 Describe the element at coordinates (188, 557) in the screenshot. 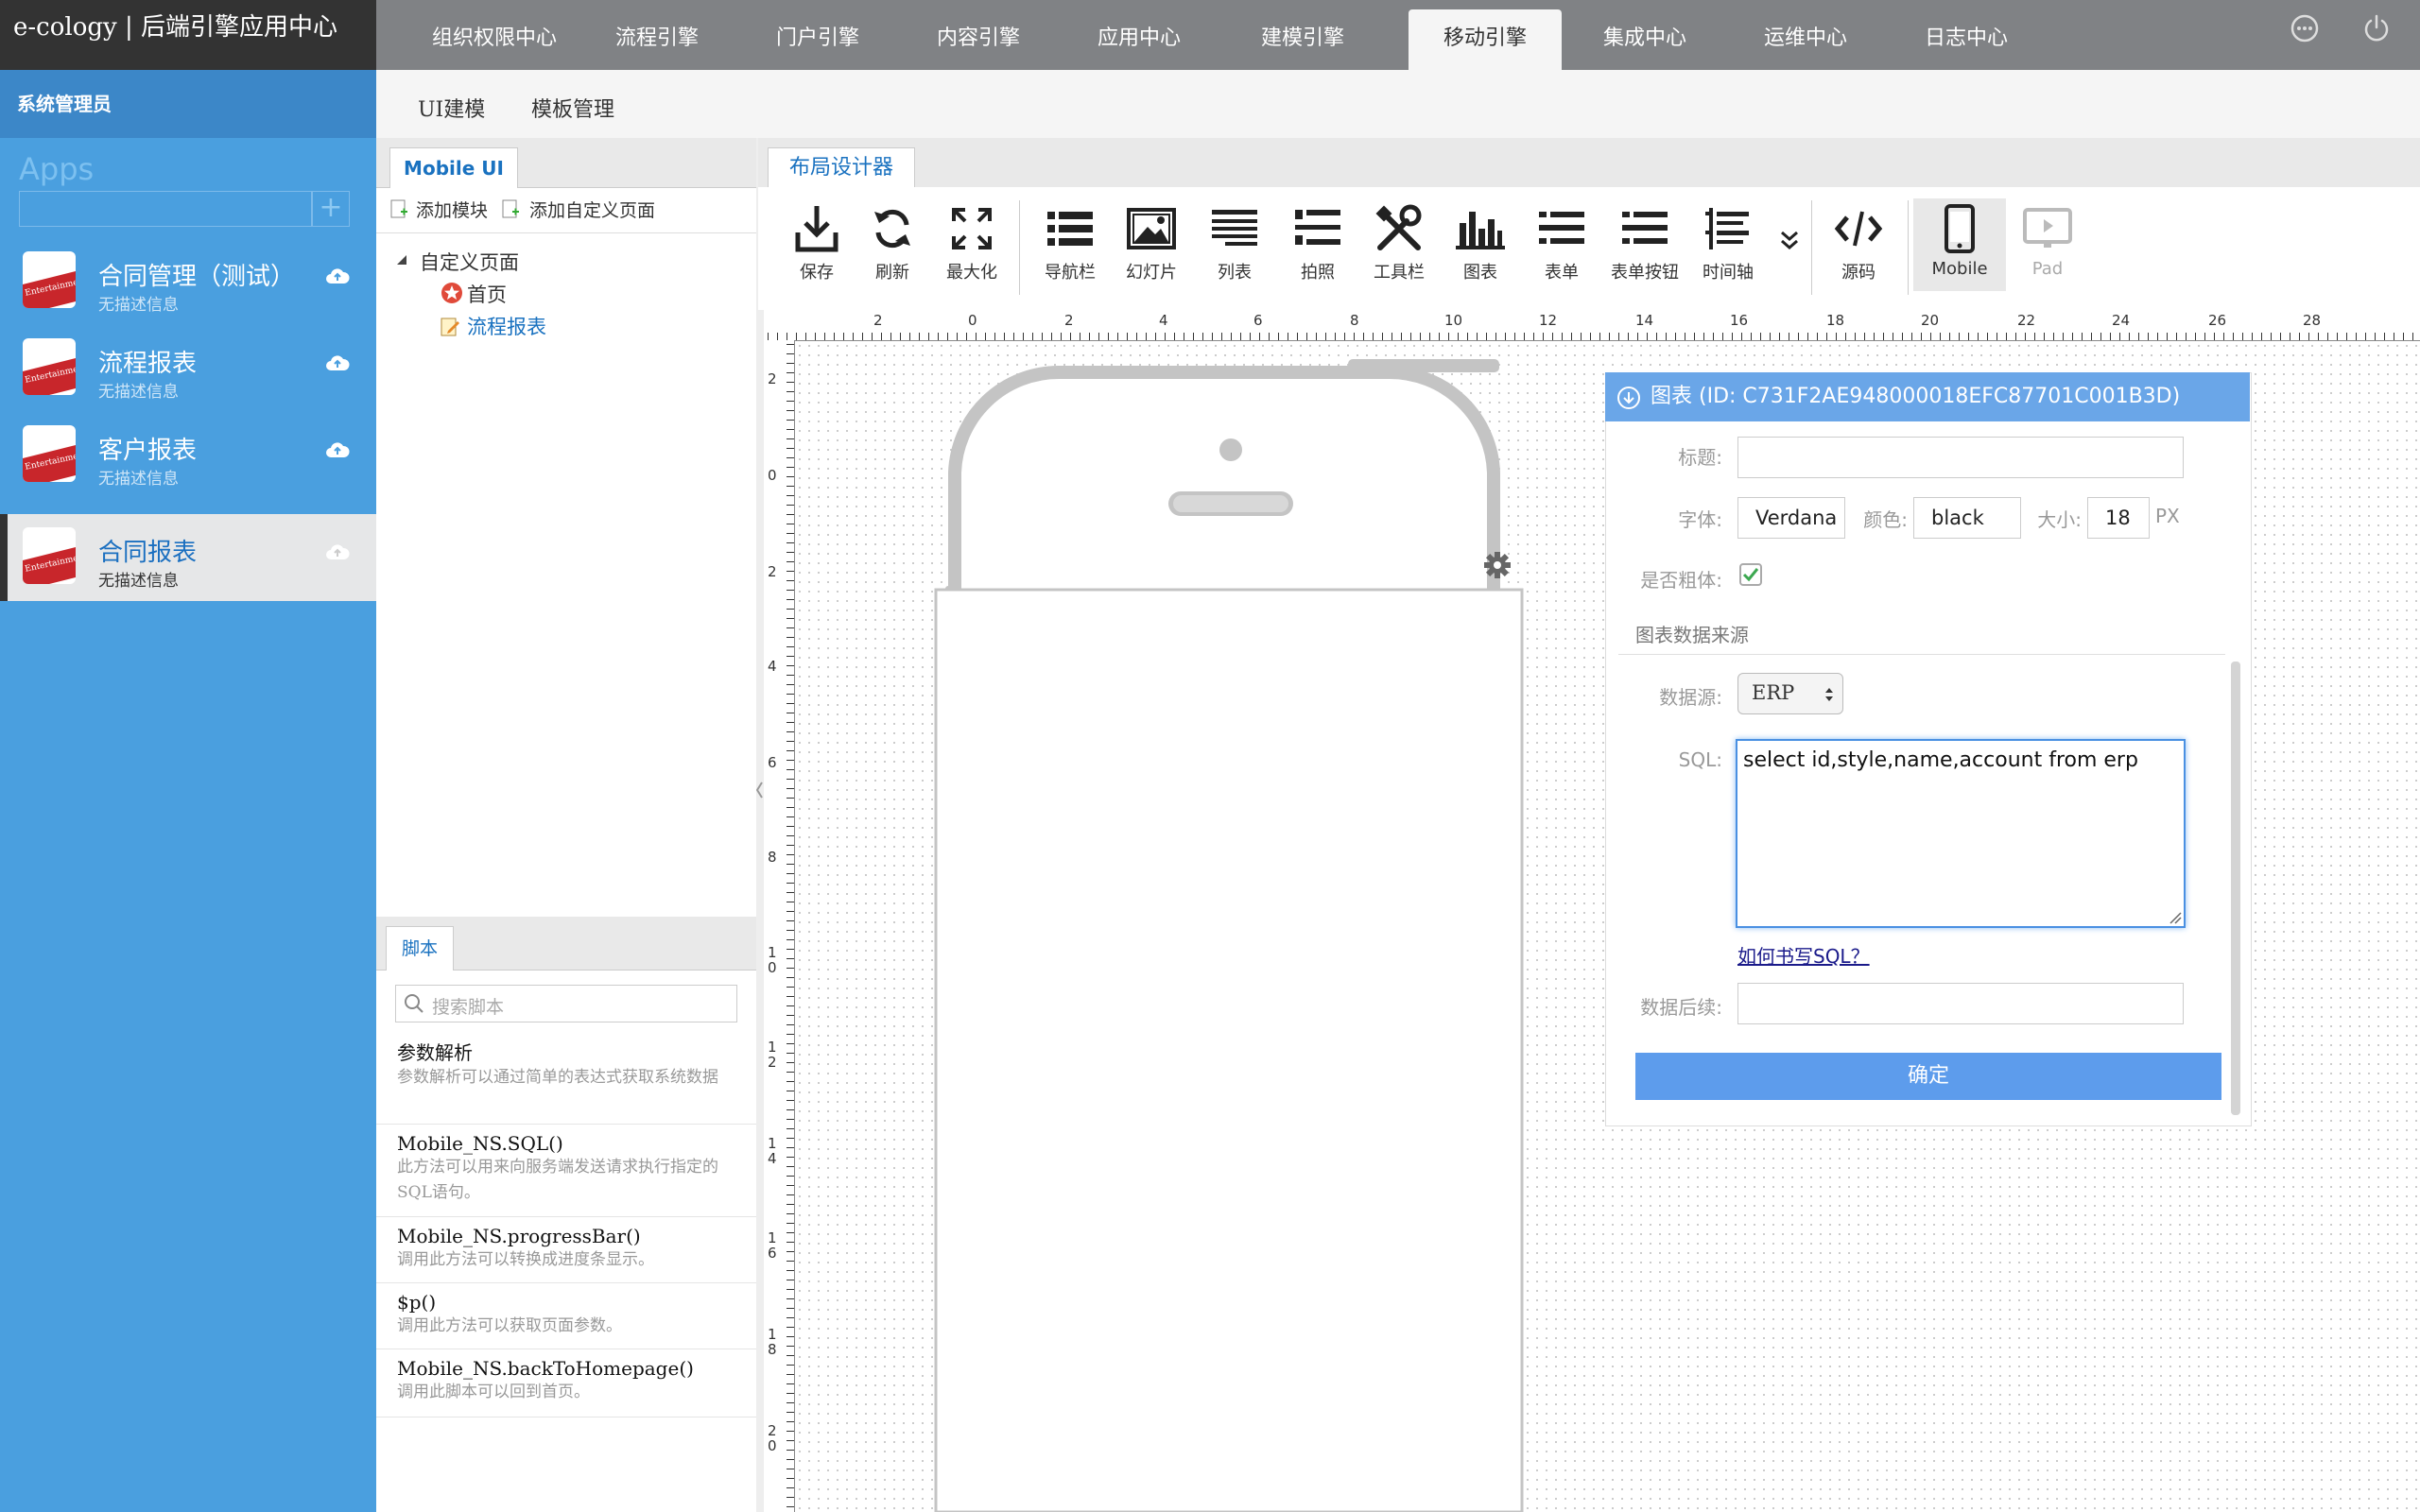

I see `app-item-selected: Entertainme 合同报表 无描述信息` at that location.